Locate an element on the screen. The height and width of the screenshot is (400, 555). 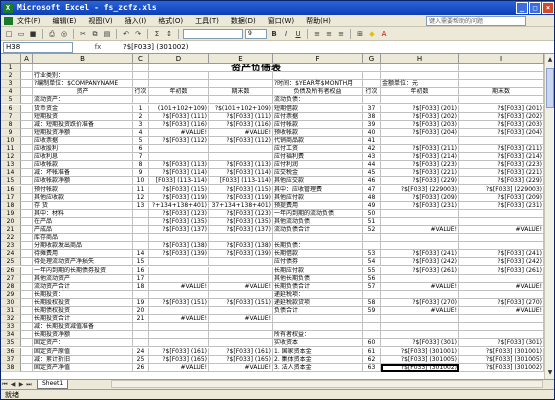
cell-h10 is located at coordinates (420, 140).